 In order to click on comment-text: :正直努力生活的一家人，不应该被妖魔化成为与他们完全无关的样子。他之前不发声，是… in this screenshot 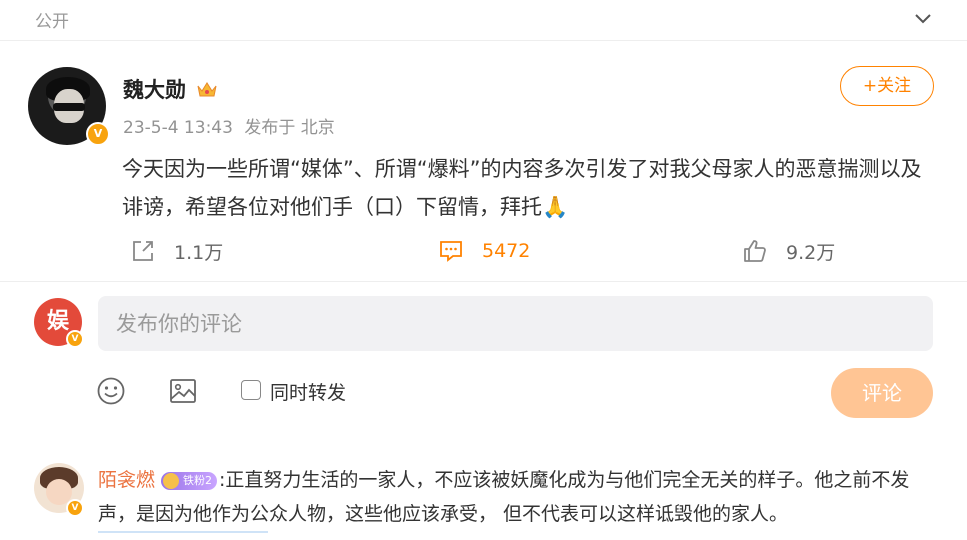, I will do `click(504, 497)`.